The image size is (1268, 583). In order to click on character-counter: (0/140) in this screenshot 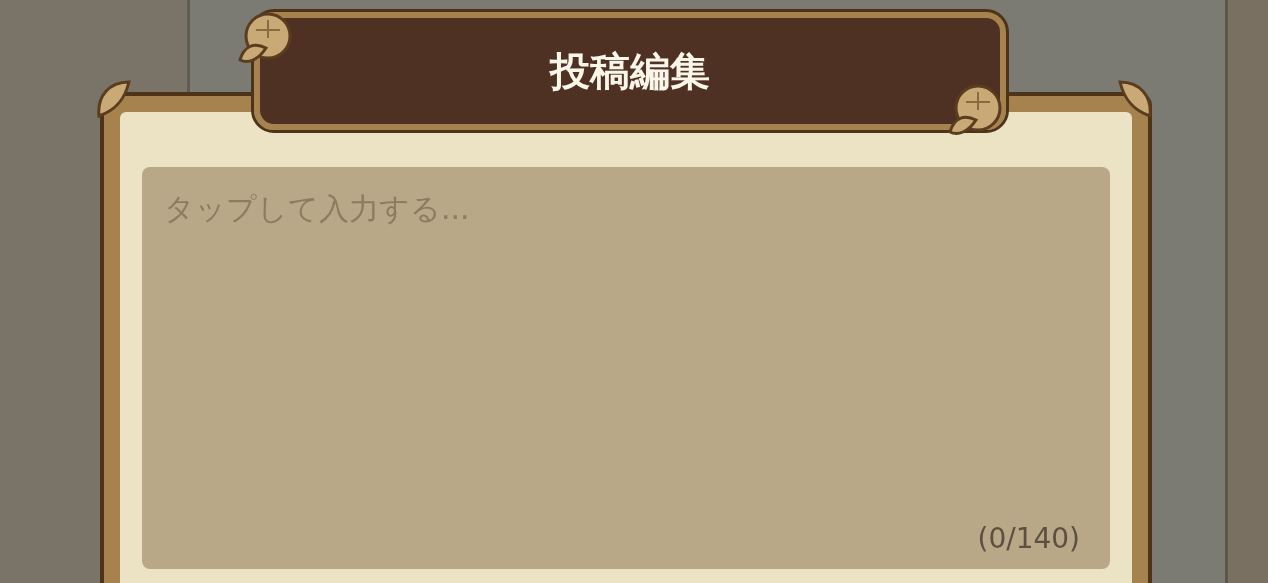, I will do `click(1028, 538)`.